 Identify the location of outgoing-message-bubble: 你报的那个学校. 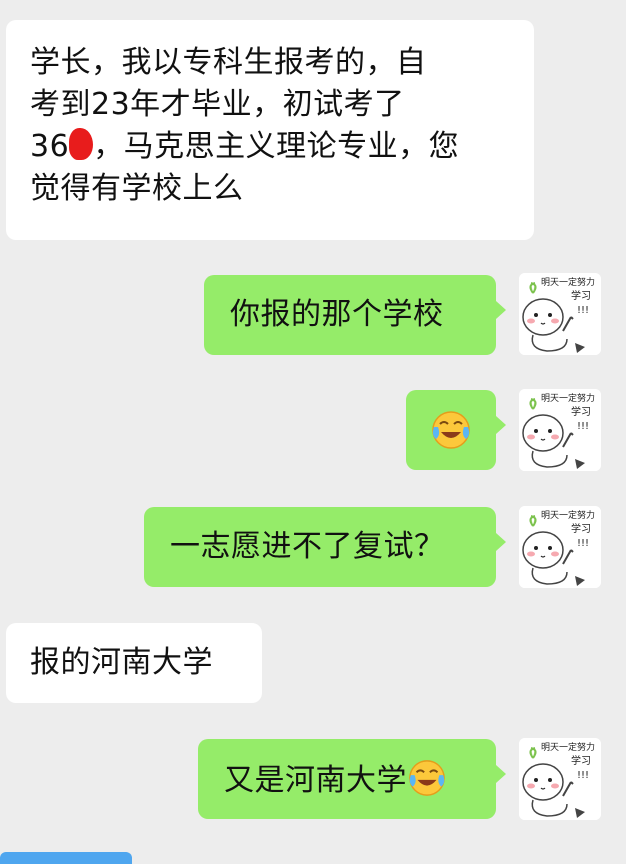
(355, 315).